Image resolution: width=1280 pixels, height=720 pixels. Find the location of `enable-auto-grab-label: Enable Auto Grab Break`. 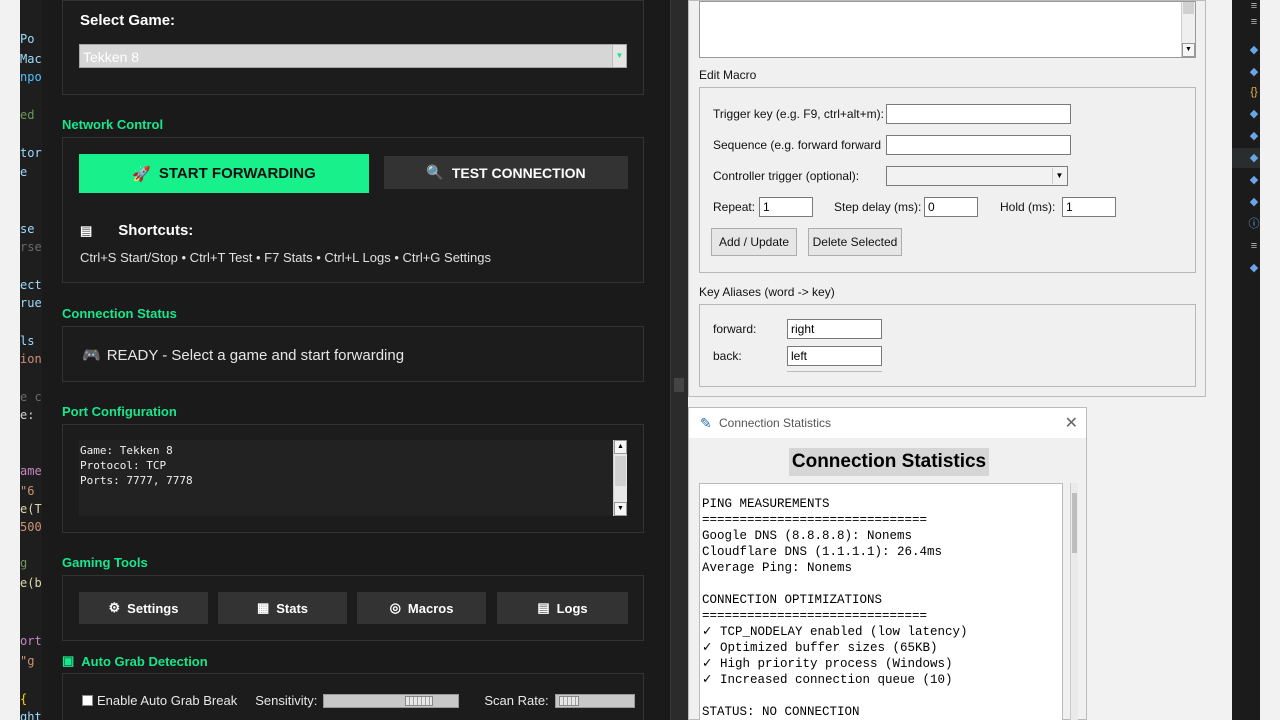

enable-auto-grab-label: Enable Auto Grab Break is located at coordinates (167, 700).